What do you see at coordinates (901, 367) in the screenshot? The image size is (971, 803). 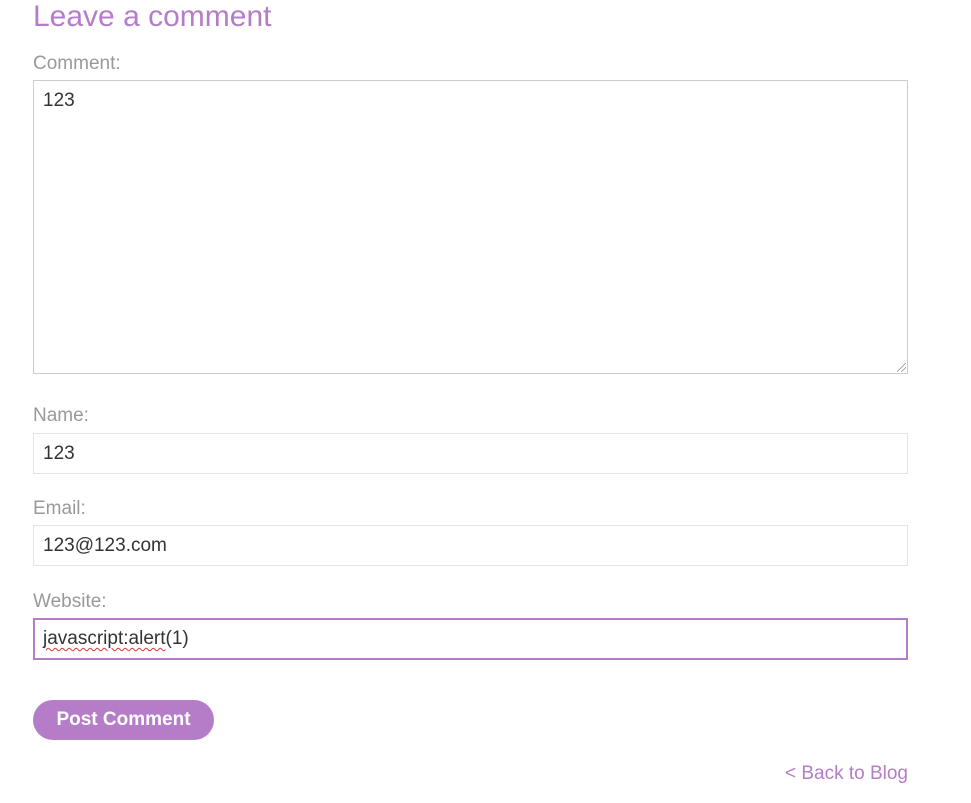 I see `resize-handle-icon` at bounding box center [901, 367].